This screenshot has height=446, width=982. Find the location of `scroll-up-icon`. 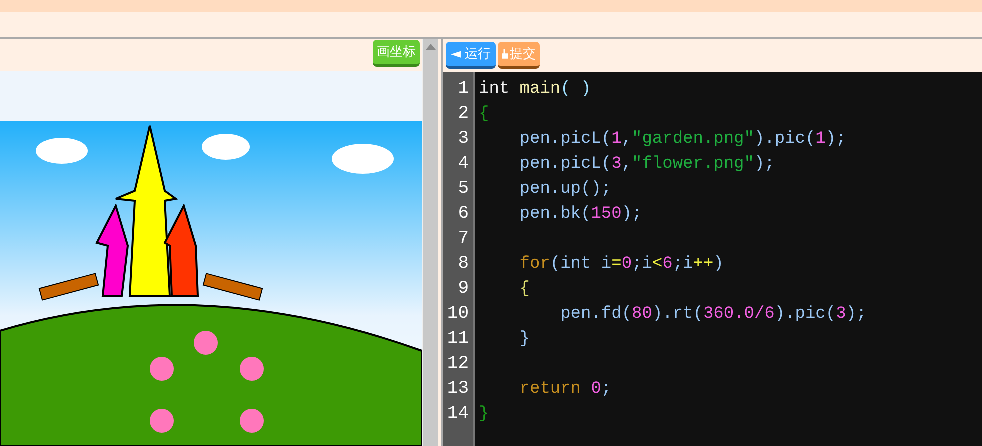

scroll-up-icon is located at coordinates (431, 47).